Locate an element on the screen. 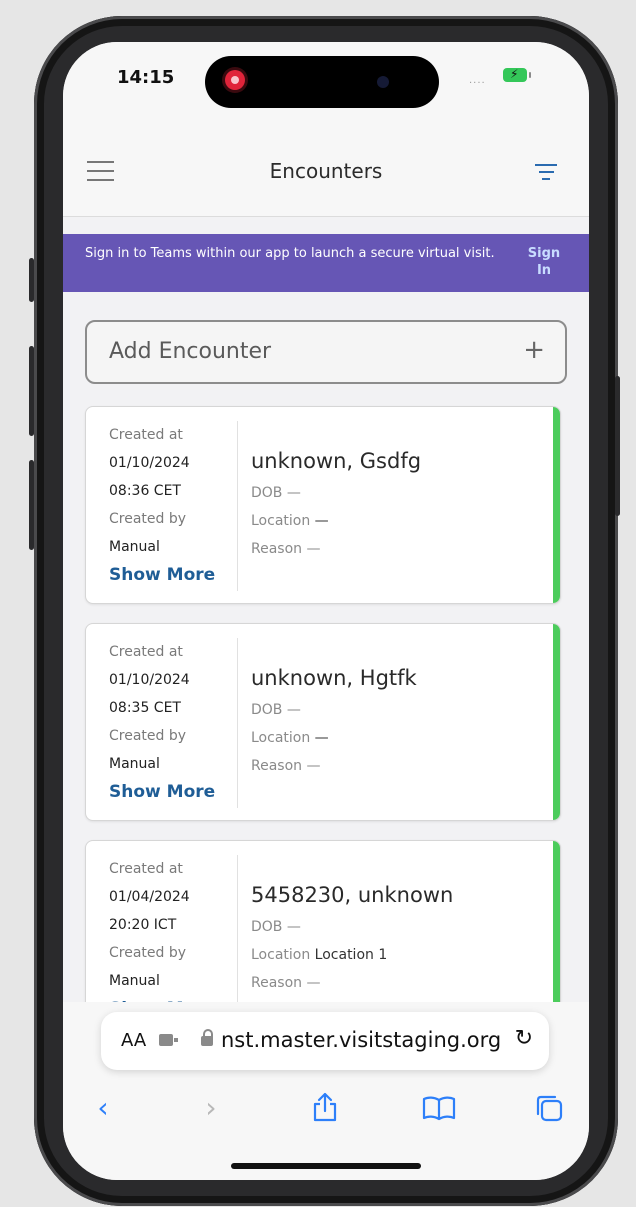 The width and height of the screenshot is (636, 1207). extension-icon is located at coordinates (168, 1040).